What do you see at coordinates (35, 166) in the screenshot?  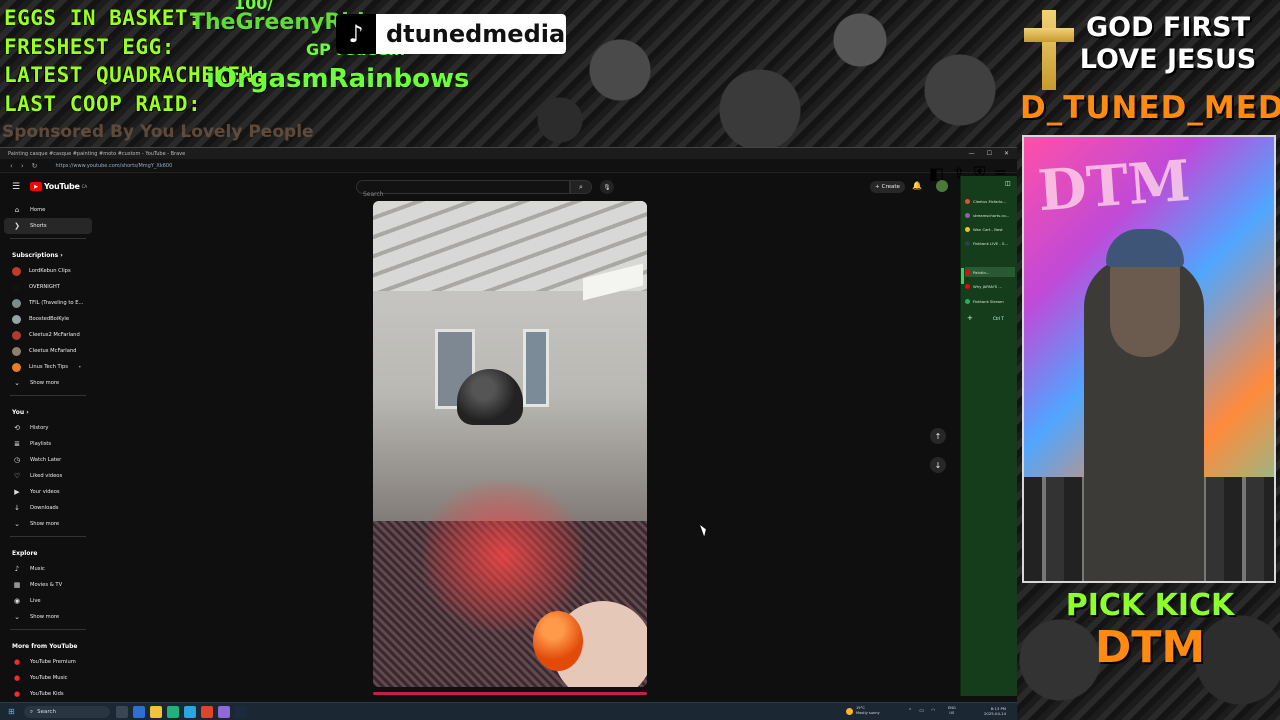 I see `reload-icon: ↻` at bounding box center [35, 166].